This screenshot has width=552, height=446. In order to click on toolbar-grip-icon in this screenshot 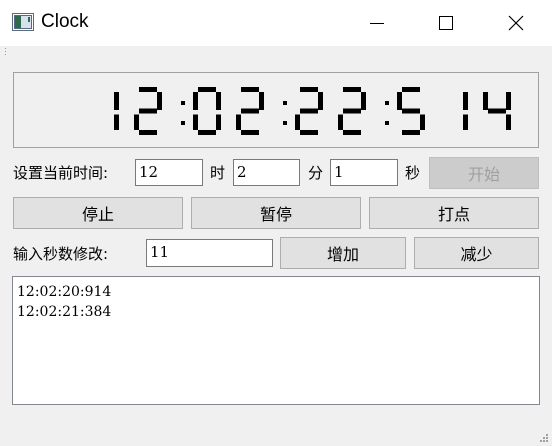, I will do `click(5, 51)`.